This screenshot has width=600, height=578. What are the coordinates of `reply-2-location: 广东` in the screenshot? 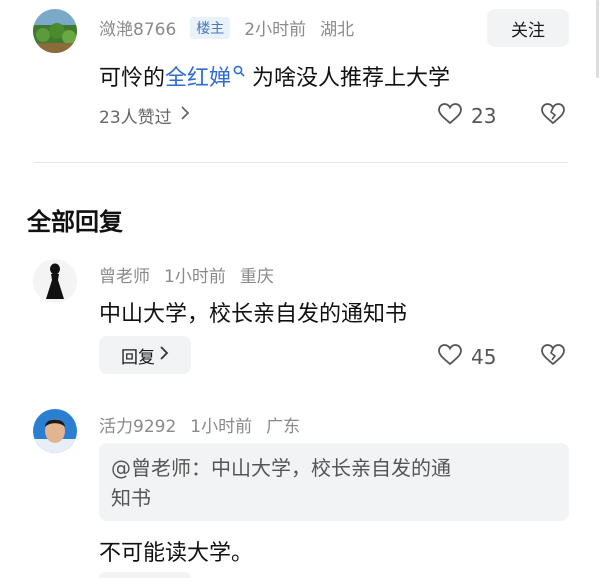 It's located at (283, 427).